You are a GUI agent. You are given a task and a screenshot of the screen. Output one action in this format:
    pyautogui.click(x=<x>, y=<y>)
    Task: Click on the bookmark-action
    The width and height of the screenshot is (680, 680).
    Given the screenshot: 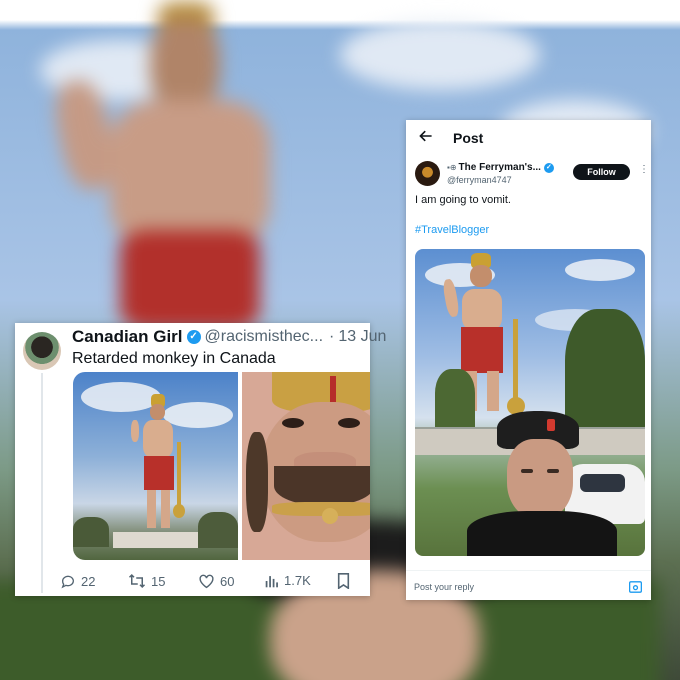 What is the action you would take?
    pyautogui.click(x=346, y=581)
    